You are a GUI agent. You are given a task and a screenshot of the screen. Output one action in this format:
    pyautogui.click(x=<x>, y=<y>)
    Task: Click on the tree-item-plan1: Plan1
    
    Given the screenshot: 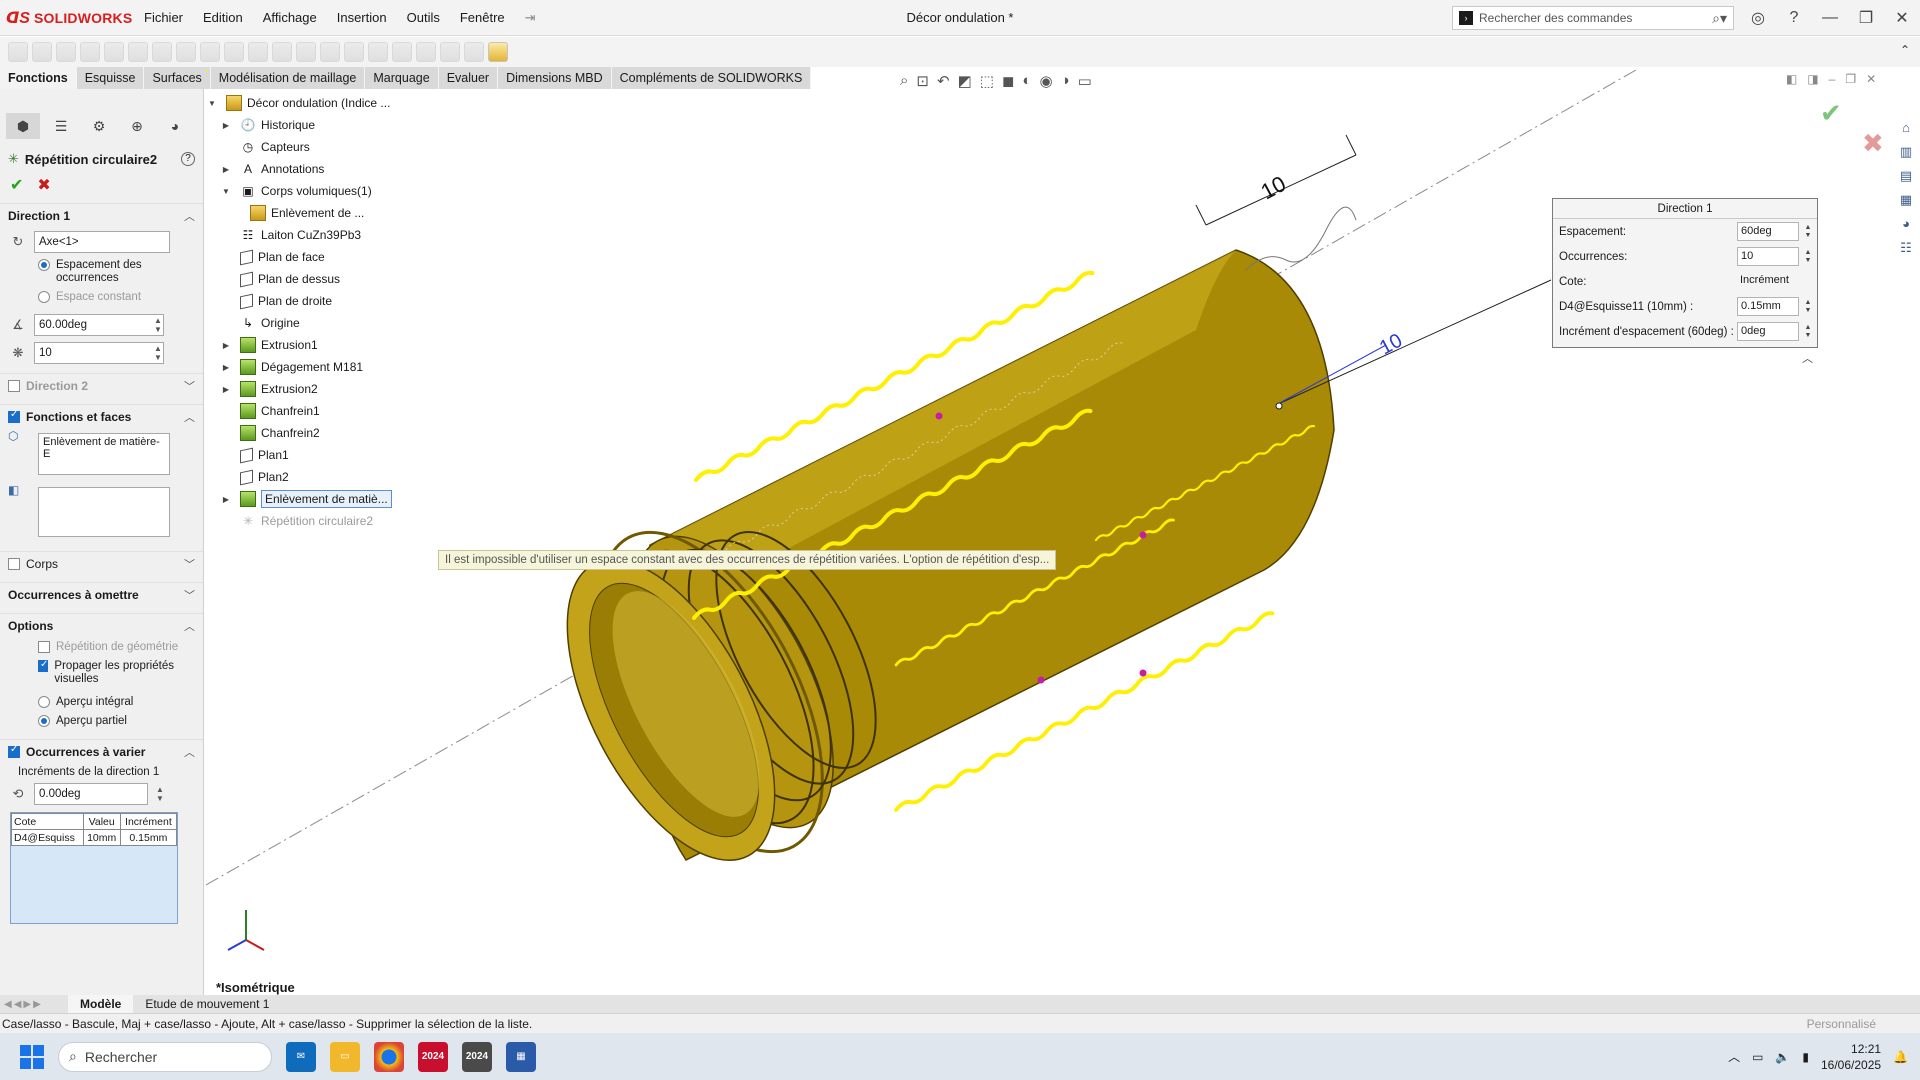 What is the action you would take?
    pyautogui.click(x=321, y=455)
    